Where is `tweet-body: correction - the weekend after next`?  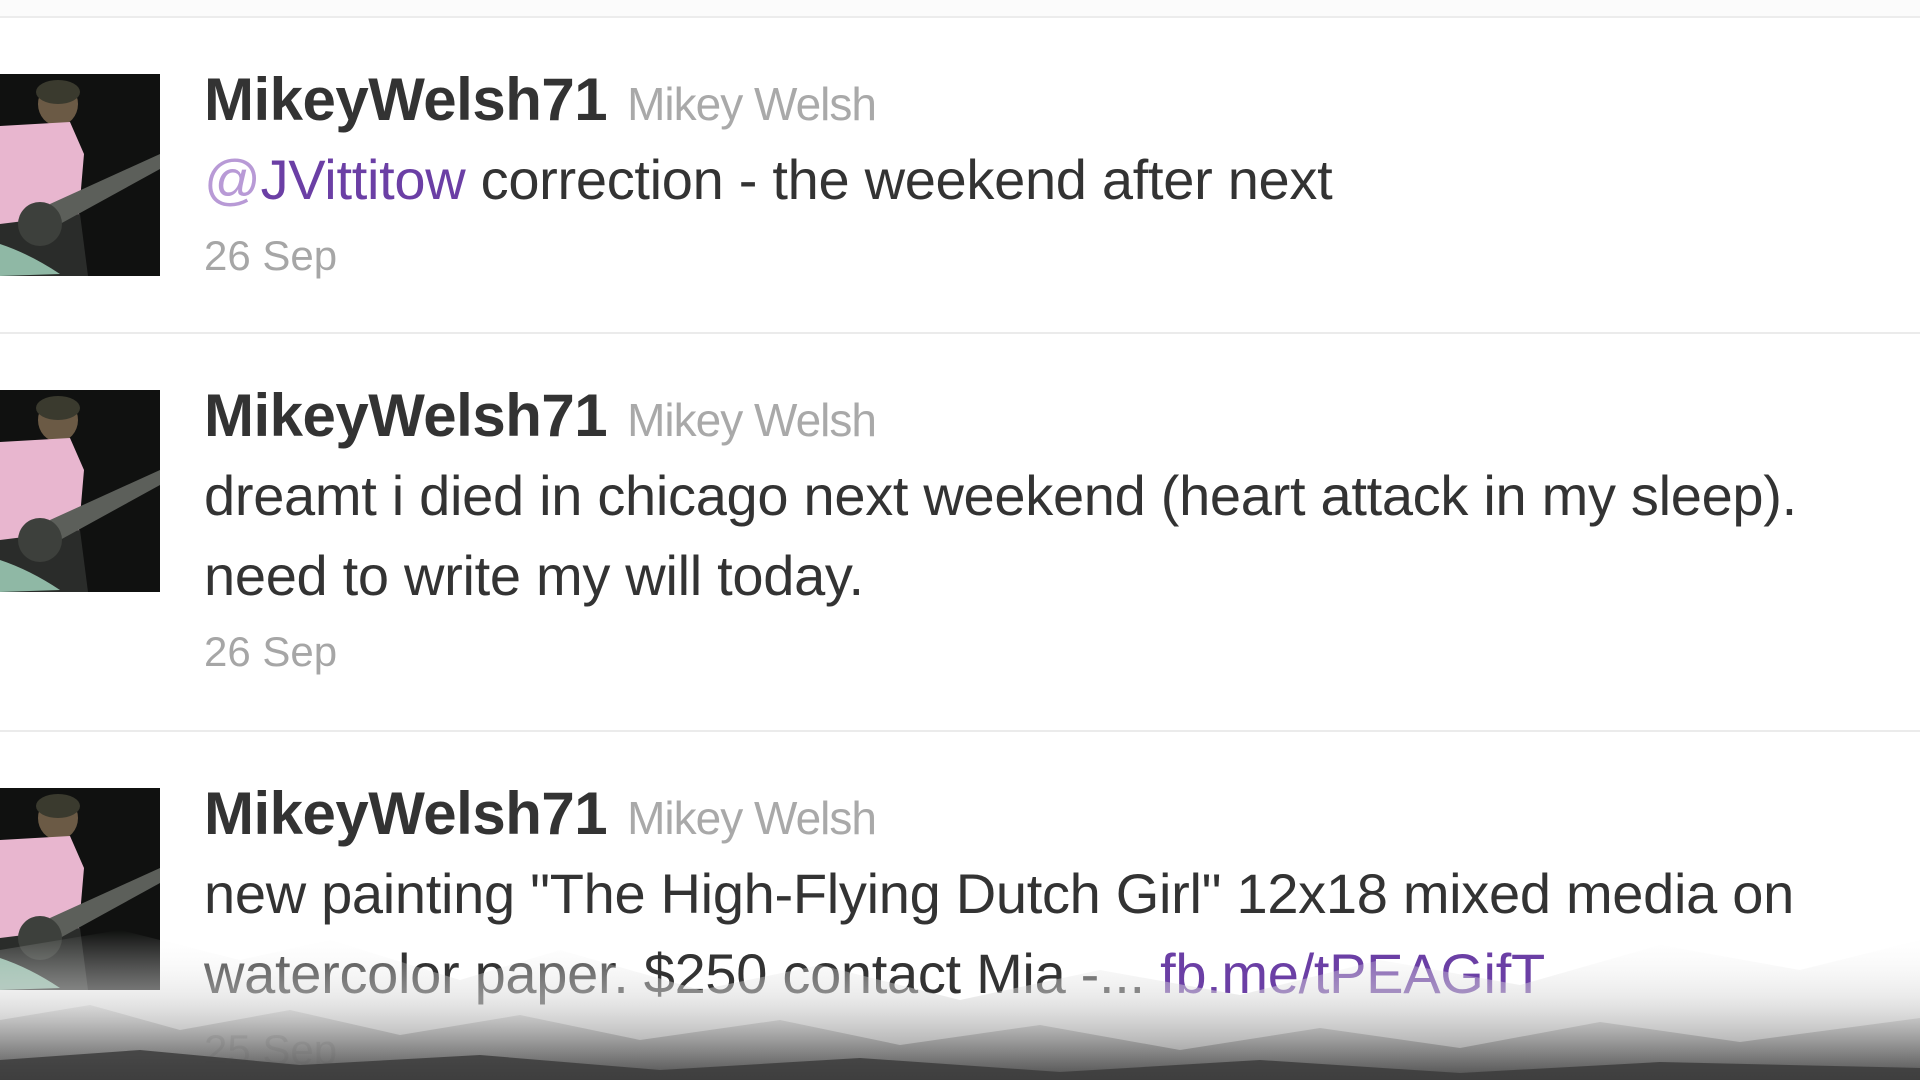
tweet-body: correction - the weekend after next is located at coordinates (899, 179).